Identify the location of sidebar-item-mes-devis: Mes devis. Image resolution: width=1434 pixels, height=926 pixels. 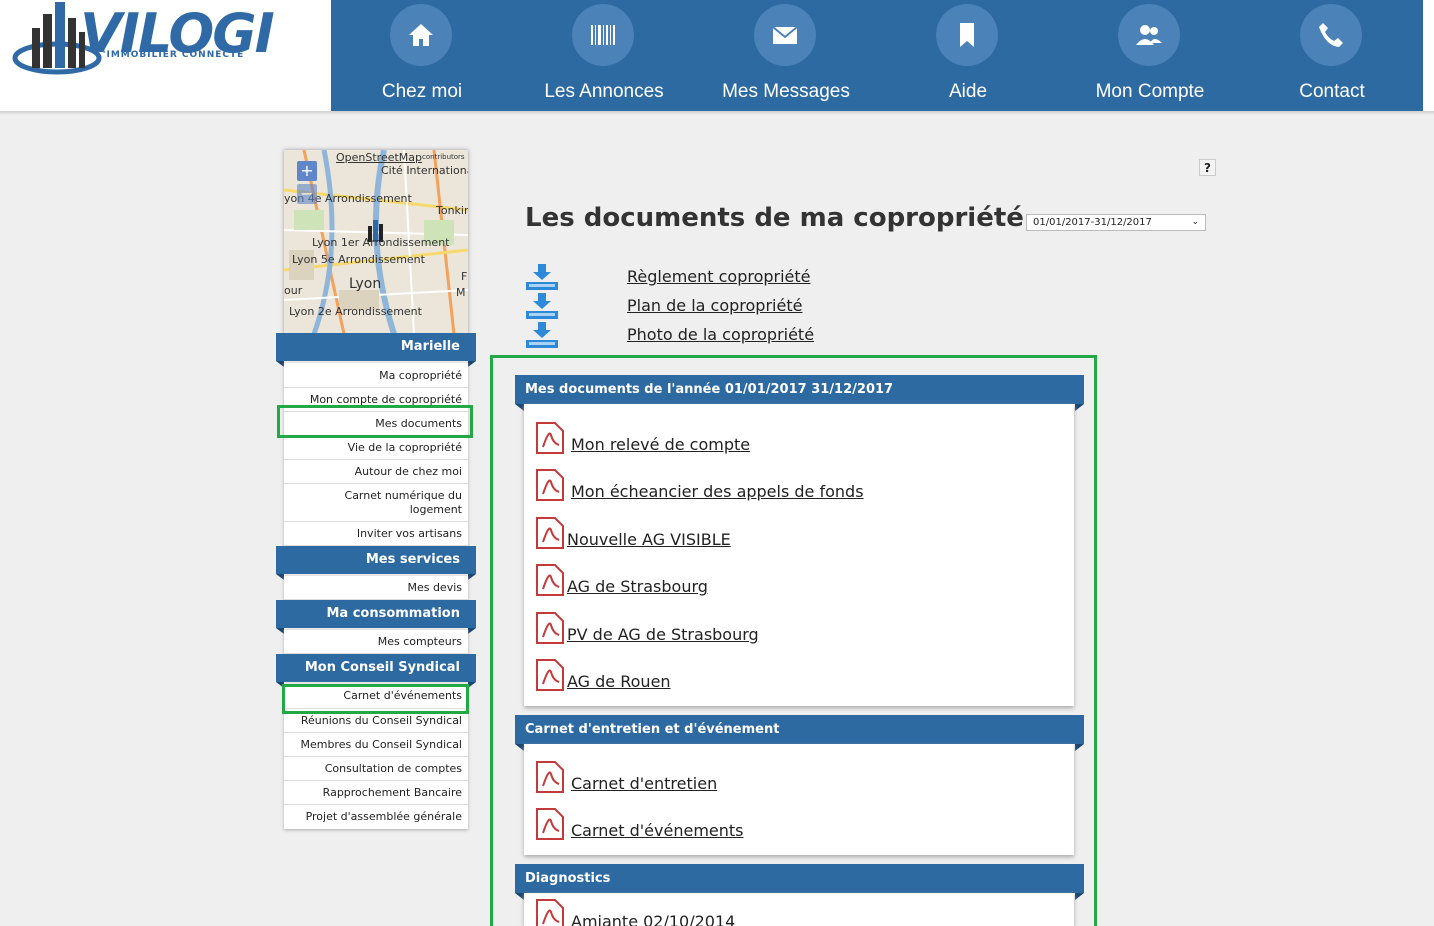
(376, 588).